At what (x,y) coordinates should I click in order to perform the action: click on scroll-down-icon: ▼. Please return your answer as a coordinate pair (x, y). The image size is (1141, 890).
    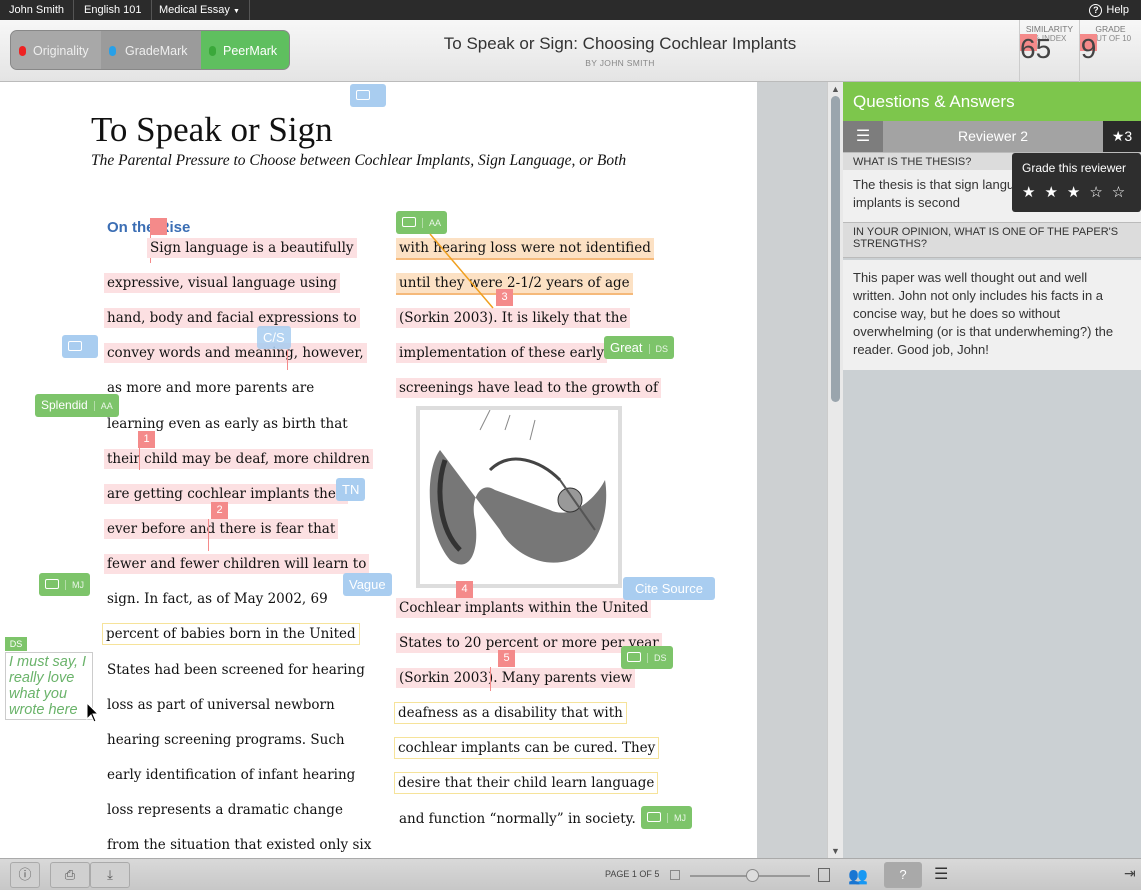
    Looking at the image, I should click on (835, 851).